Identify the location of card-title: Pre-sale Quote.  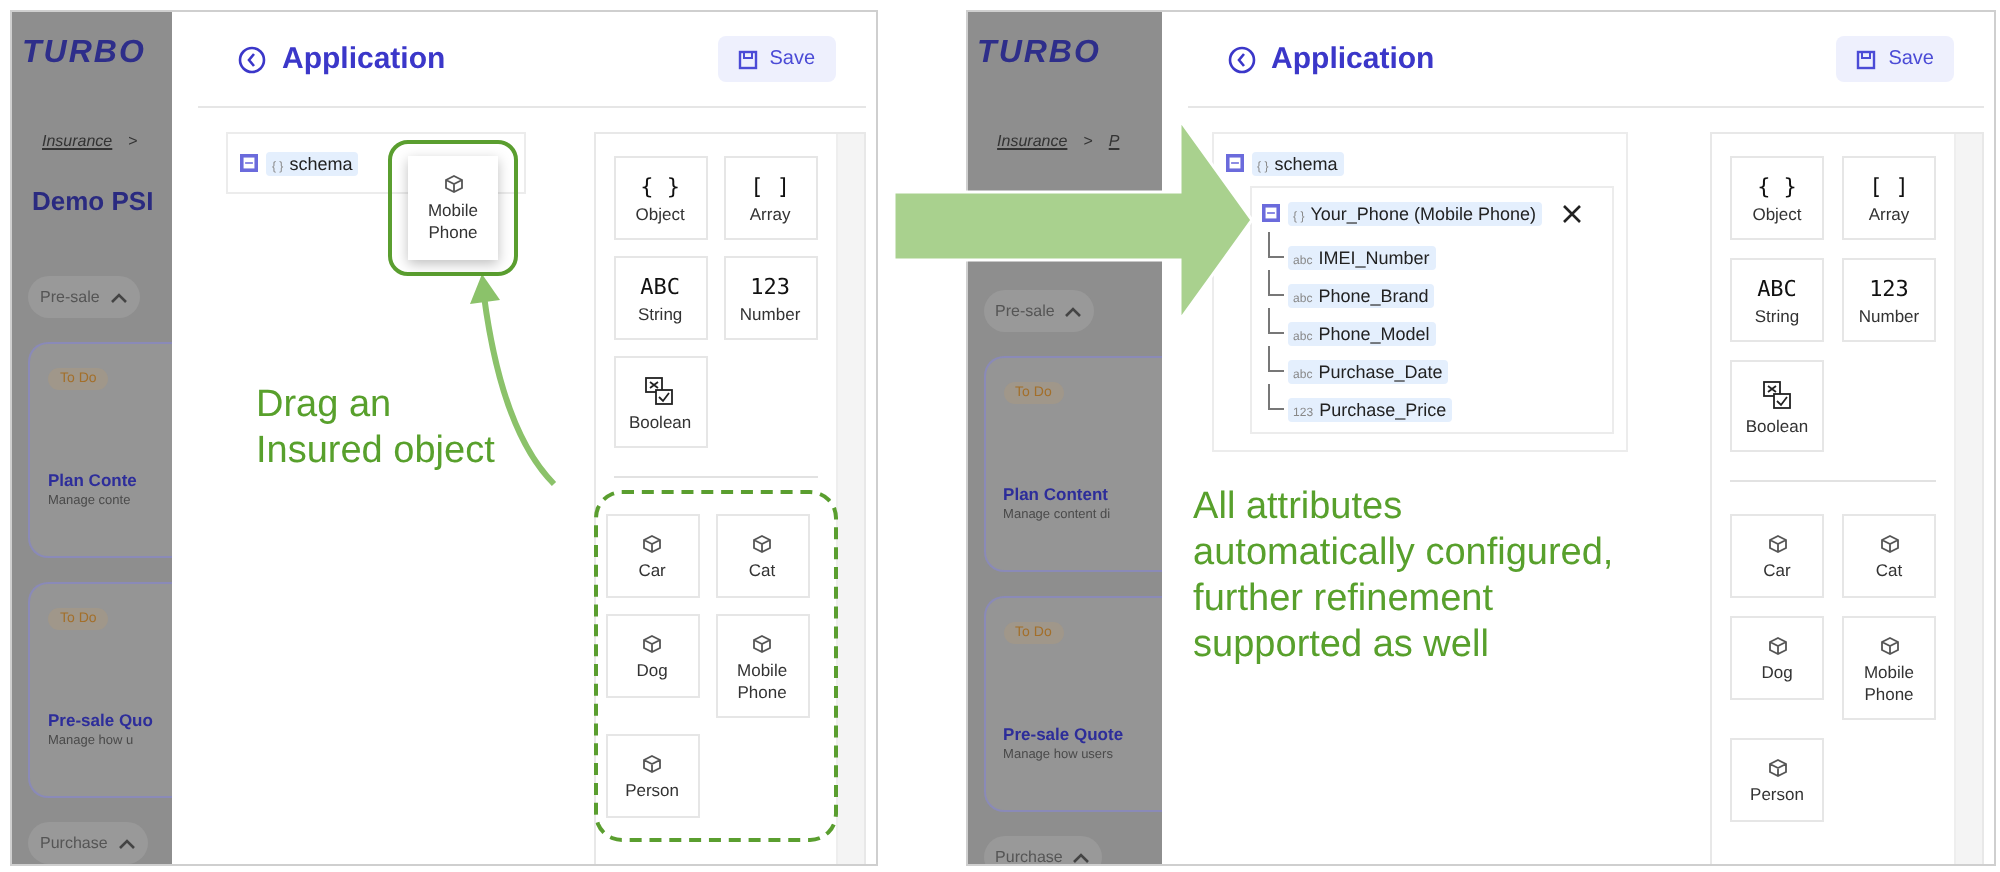
(1063, 734).